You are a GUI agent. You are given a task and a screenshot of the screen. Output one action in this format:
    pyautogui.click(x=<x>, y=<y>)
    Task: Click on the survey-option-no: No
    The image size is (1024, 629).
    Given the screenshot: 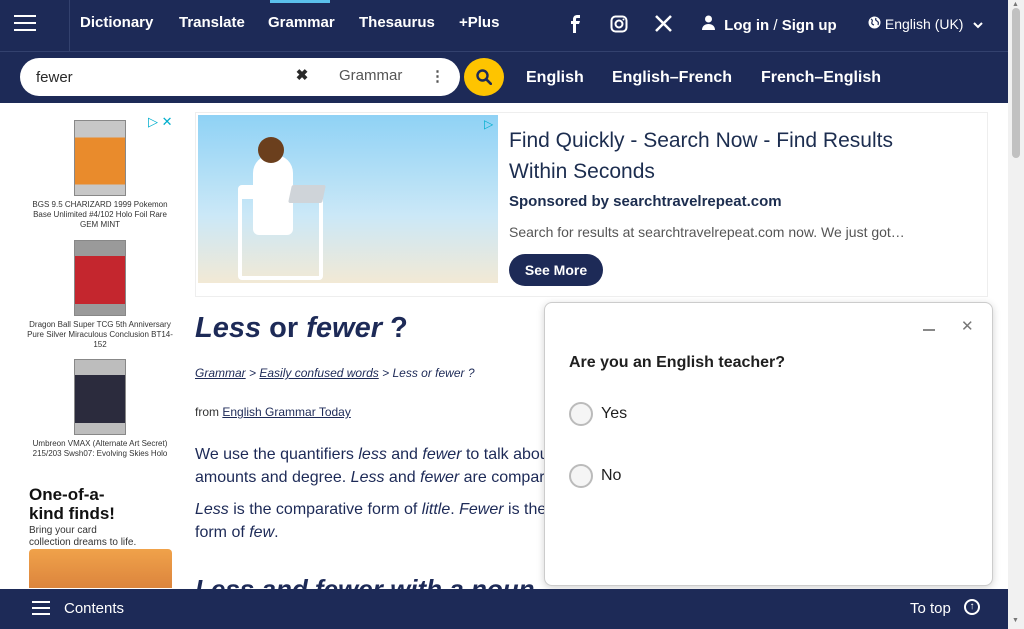 What is the action you would take?
    pyautogui.click(x=644, y=478)
    